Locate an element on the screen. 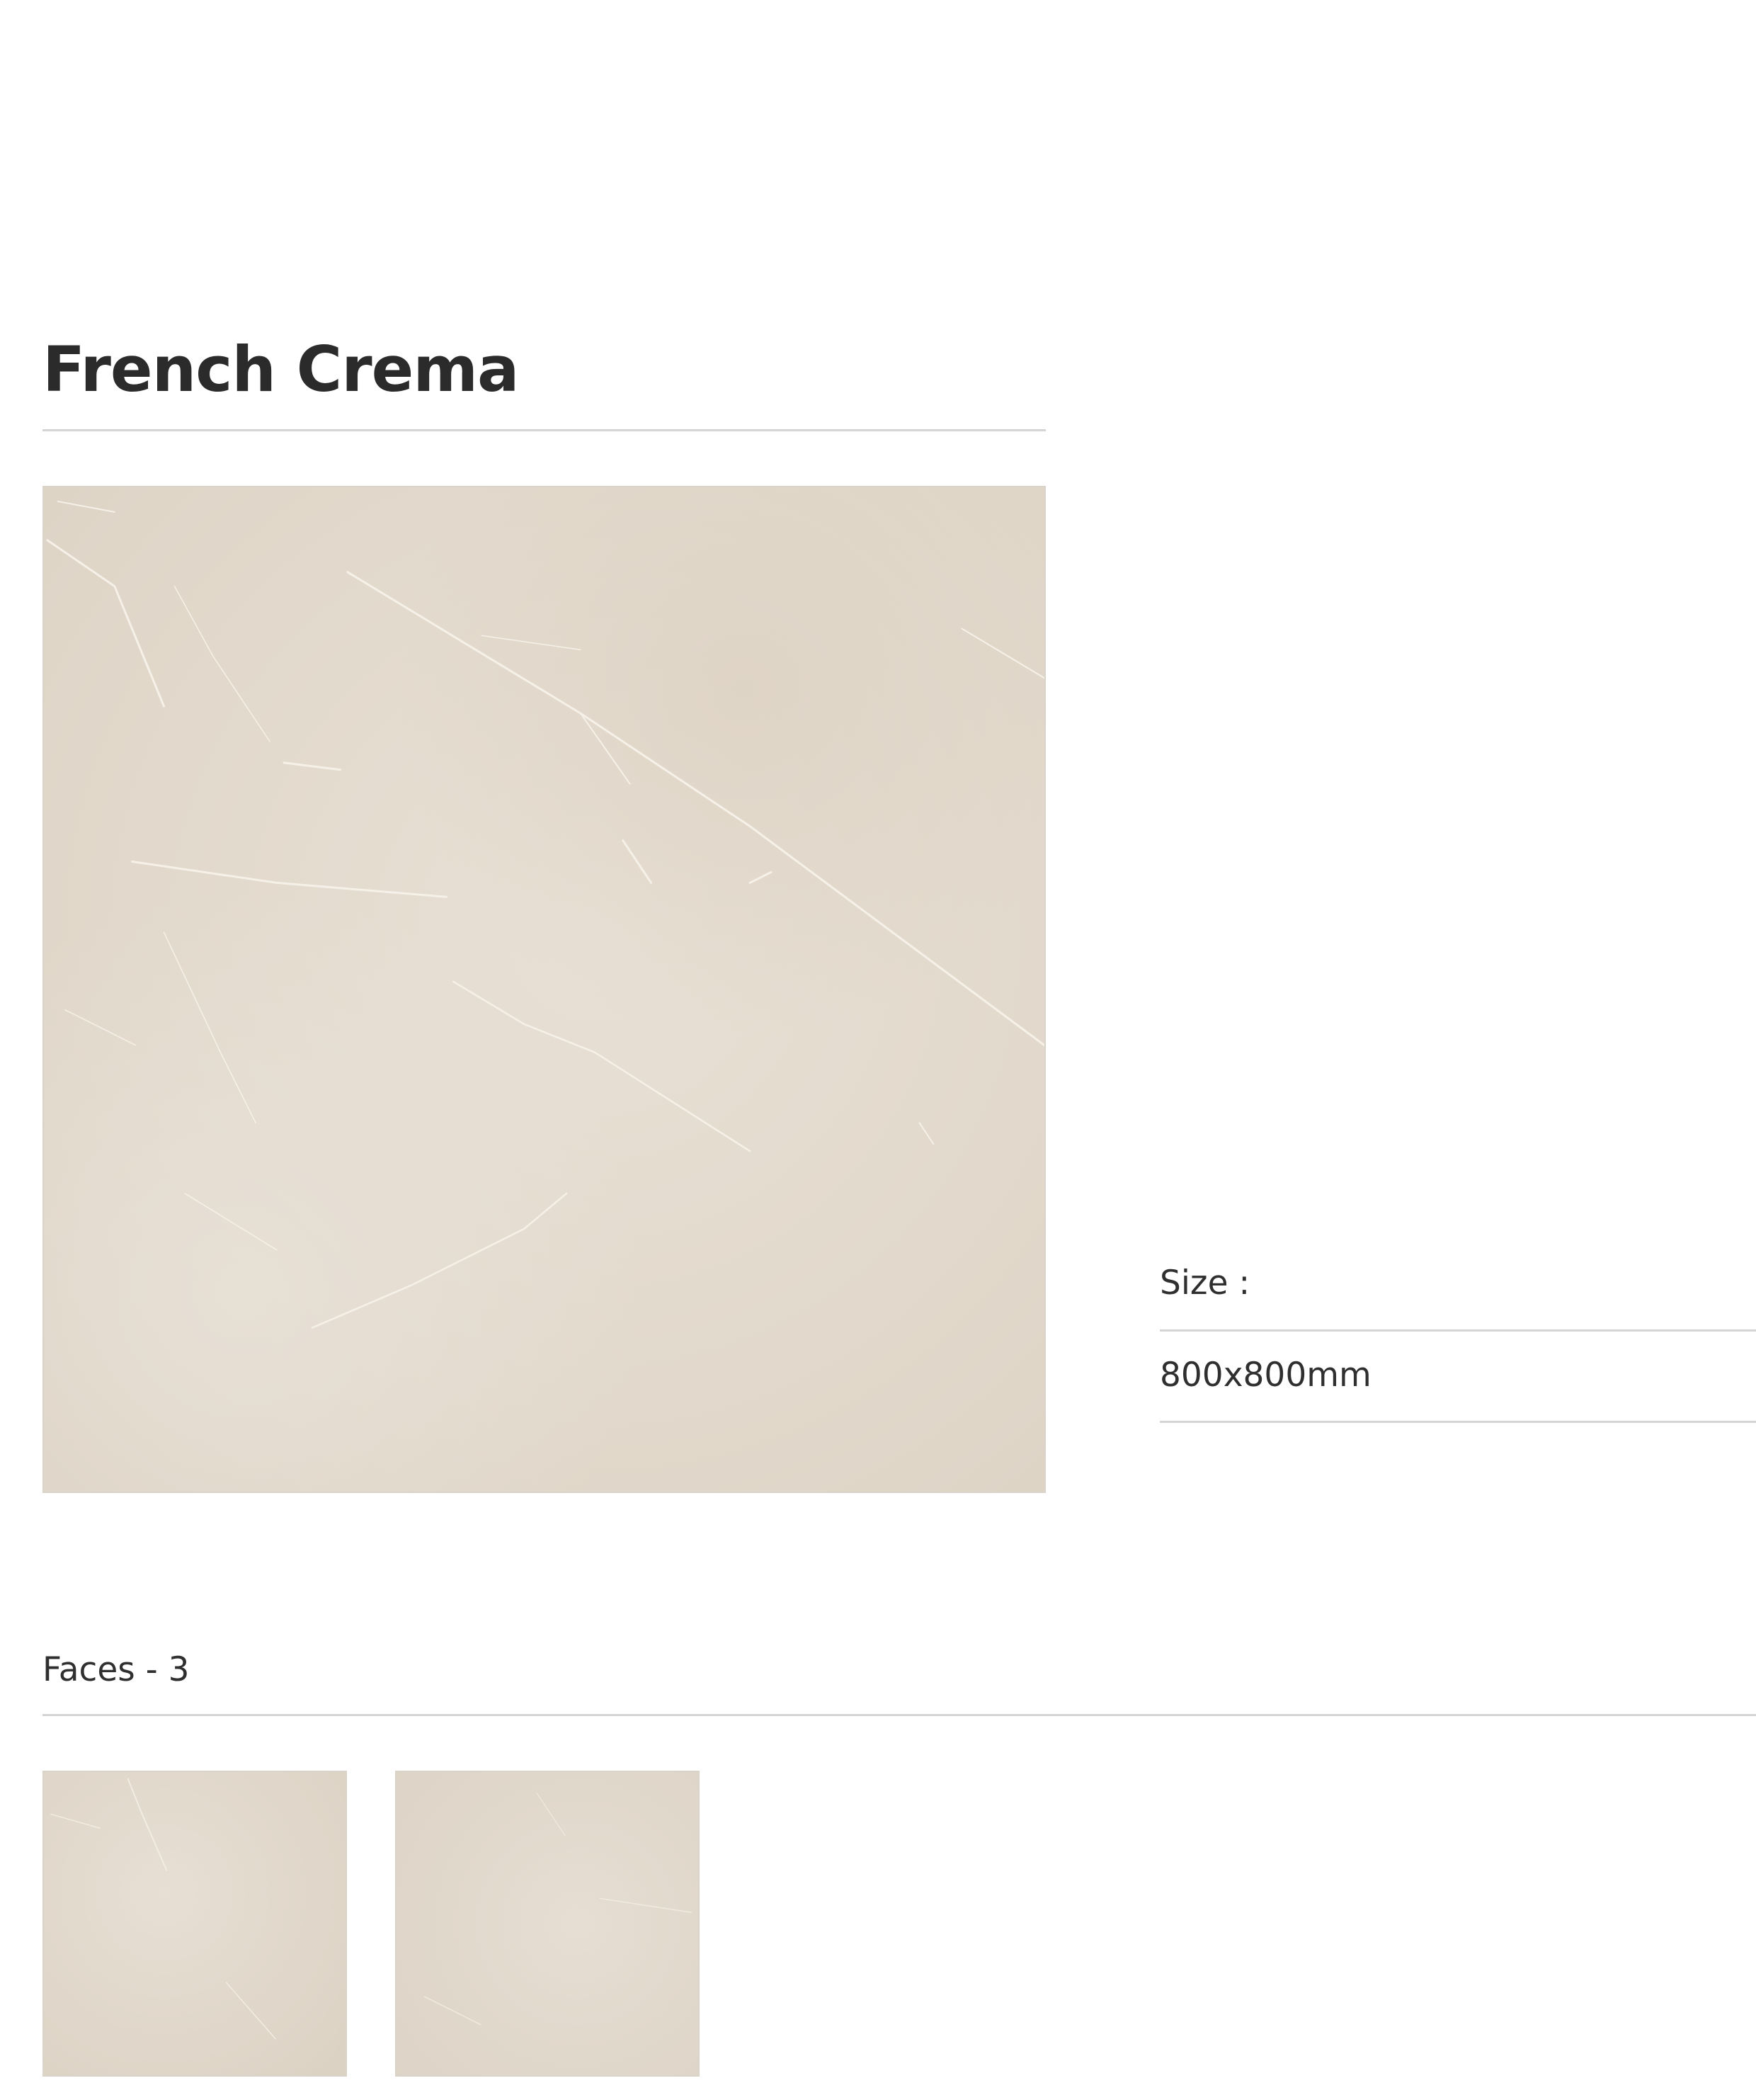  size-label: Size : is located at coordinates (1205, 1283).